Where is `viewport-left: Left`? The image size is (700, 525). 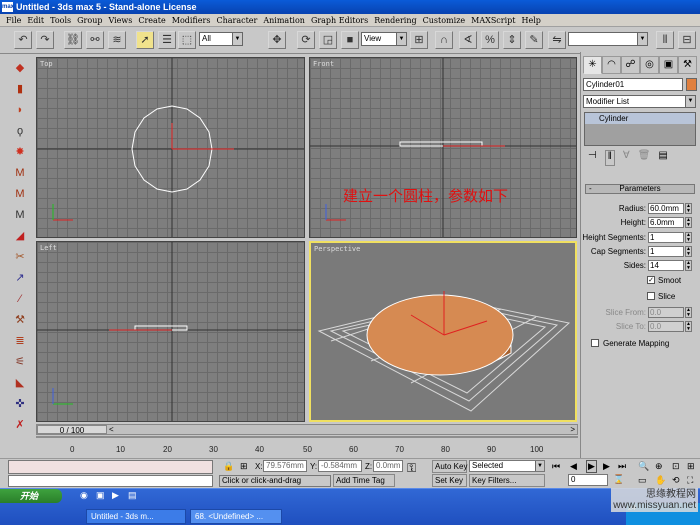
viewport-left: Left is located at coordinates (170, 331).